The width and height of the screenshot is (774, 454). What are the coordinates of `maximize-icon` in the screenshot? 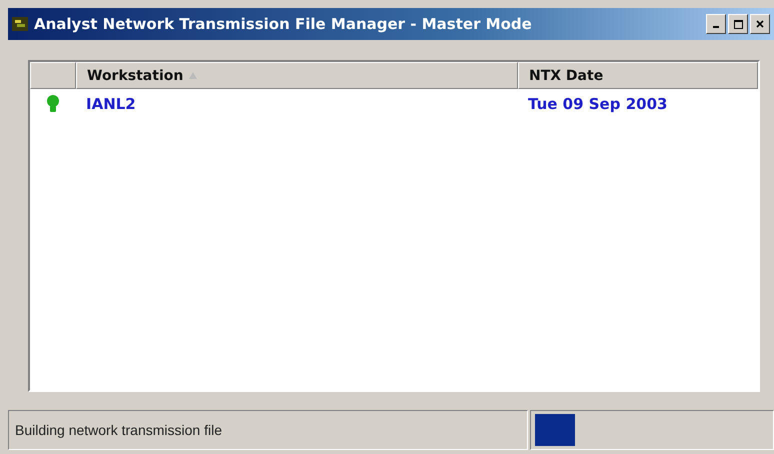 It's located at (738, 24).